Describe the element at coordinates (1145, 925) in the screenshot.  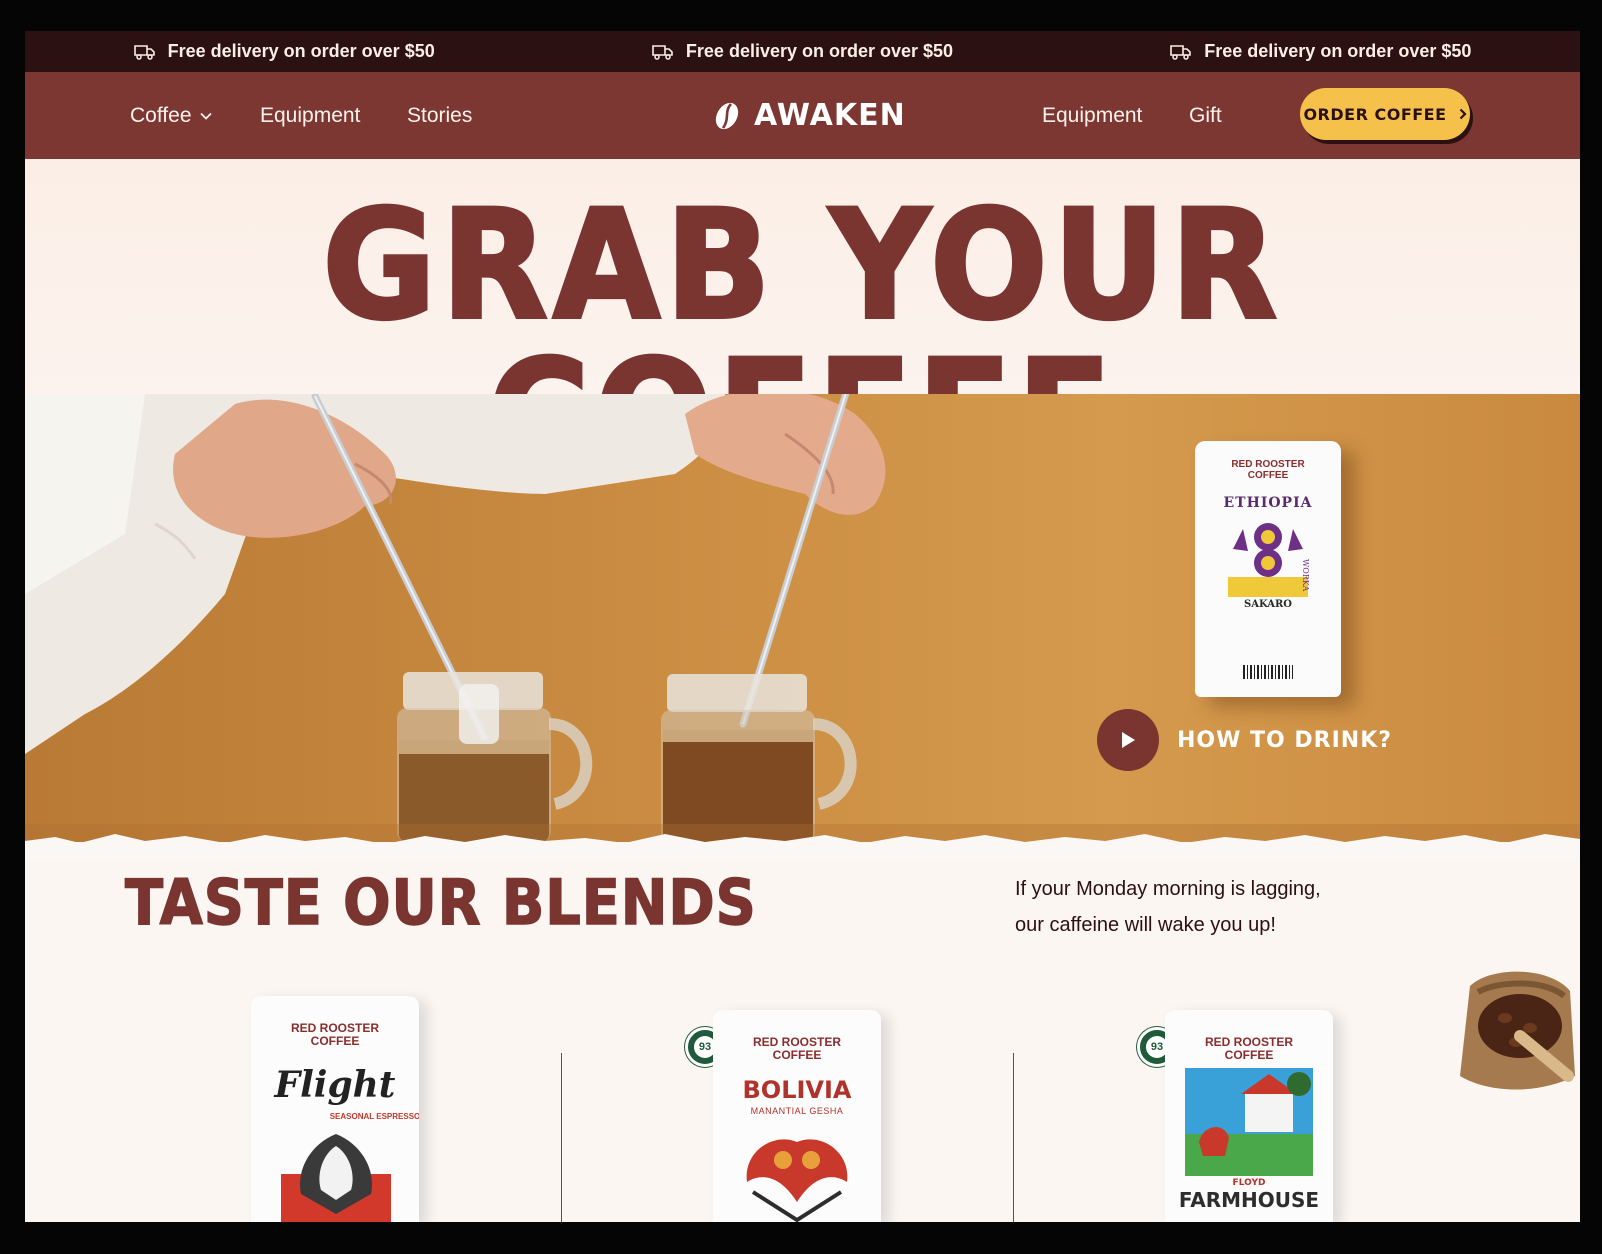
I see `blends-description-line2: our caffeine will wake you up!` at that location.